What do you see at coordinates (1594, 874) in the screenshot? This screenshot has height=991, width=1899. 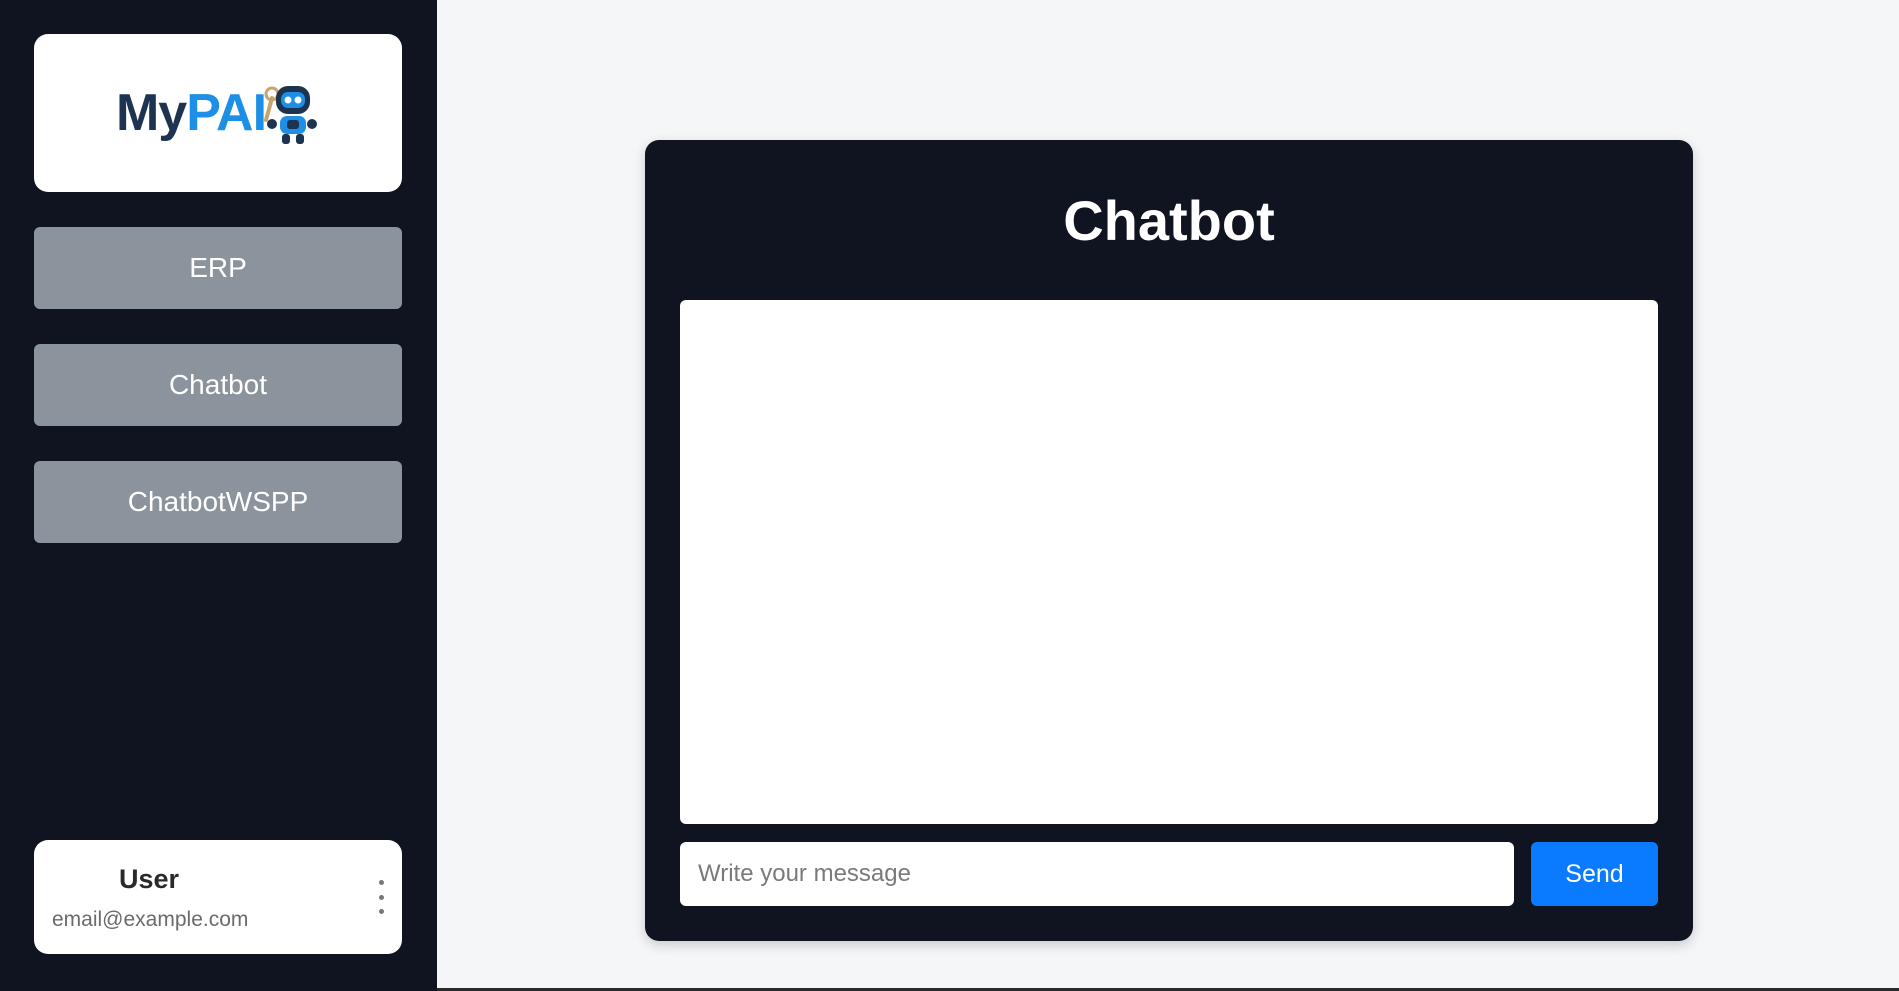 I see `send-button: Send` at bounding box center [1594, 874].